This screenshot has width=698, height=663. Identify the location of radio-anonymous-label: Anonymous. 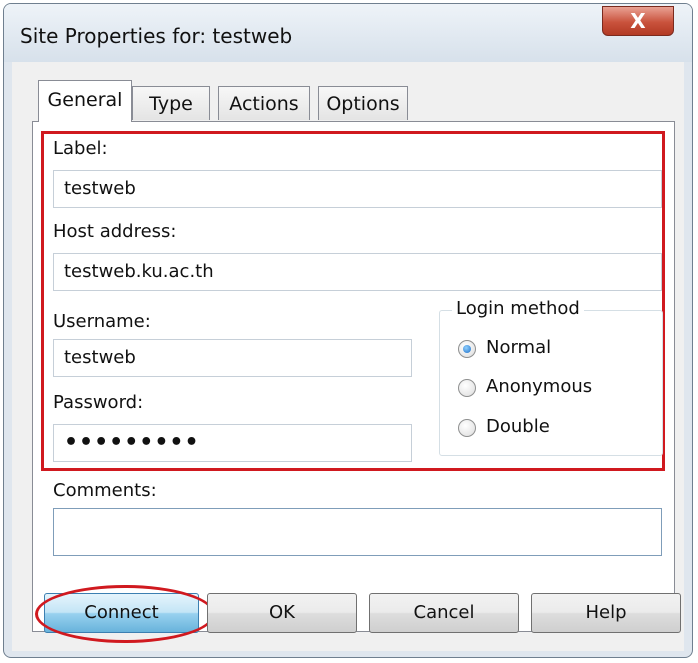
(539, 386).